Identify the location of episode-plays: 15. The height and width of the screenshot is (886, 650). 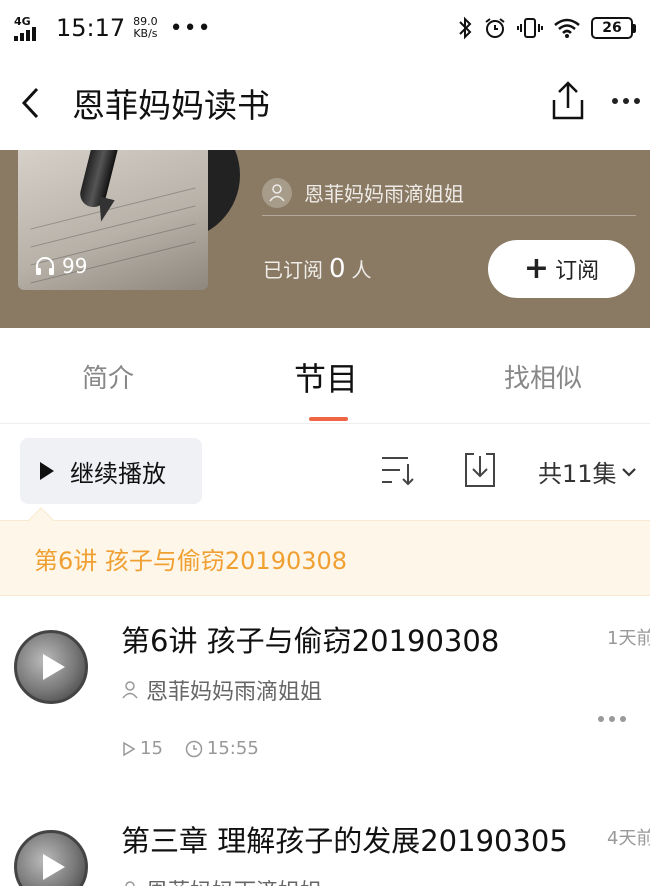
(151, 748).